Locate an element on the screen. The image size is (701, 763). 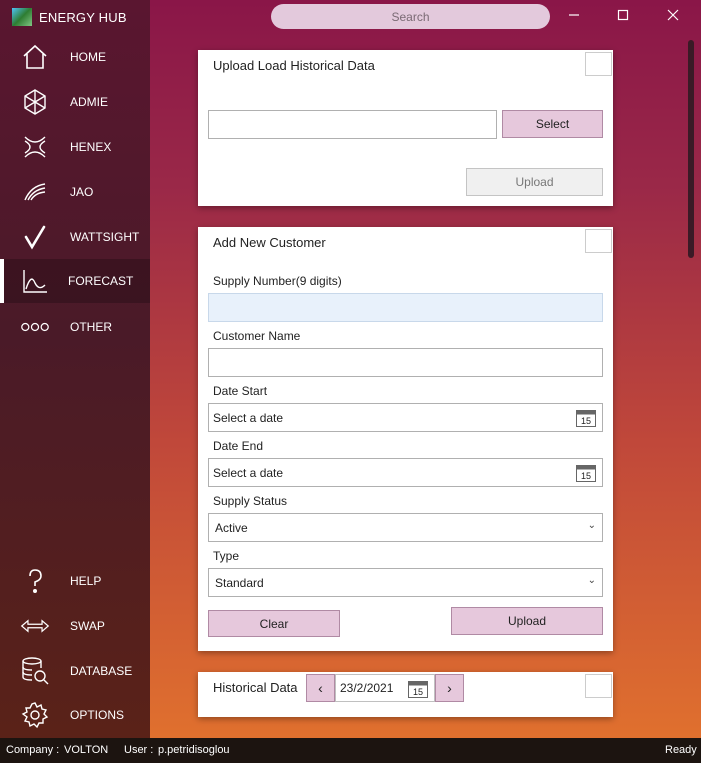
date-start-label: Date Start is located at coordinates (240, 391).